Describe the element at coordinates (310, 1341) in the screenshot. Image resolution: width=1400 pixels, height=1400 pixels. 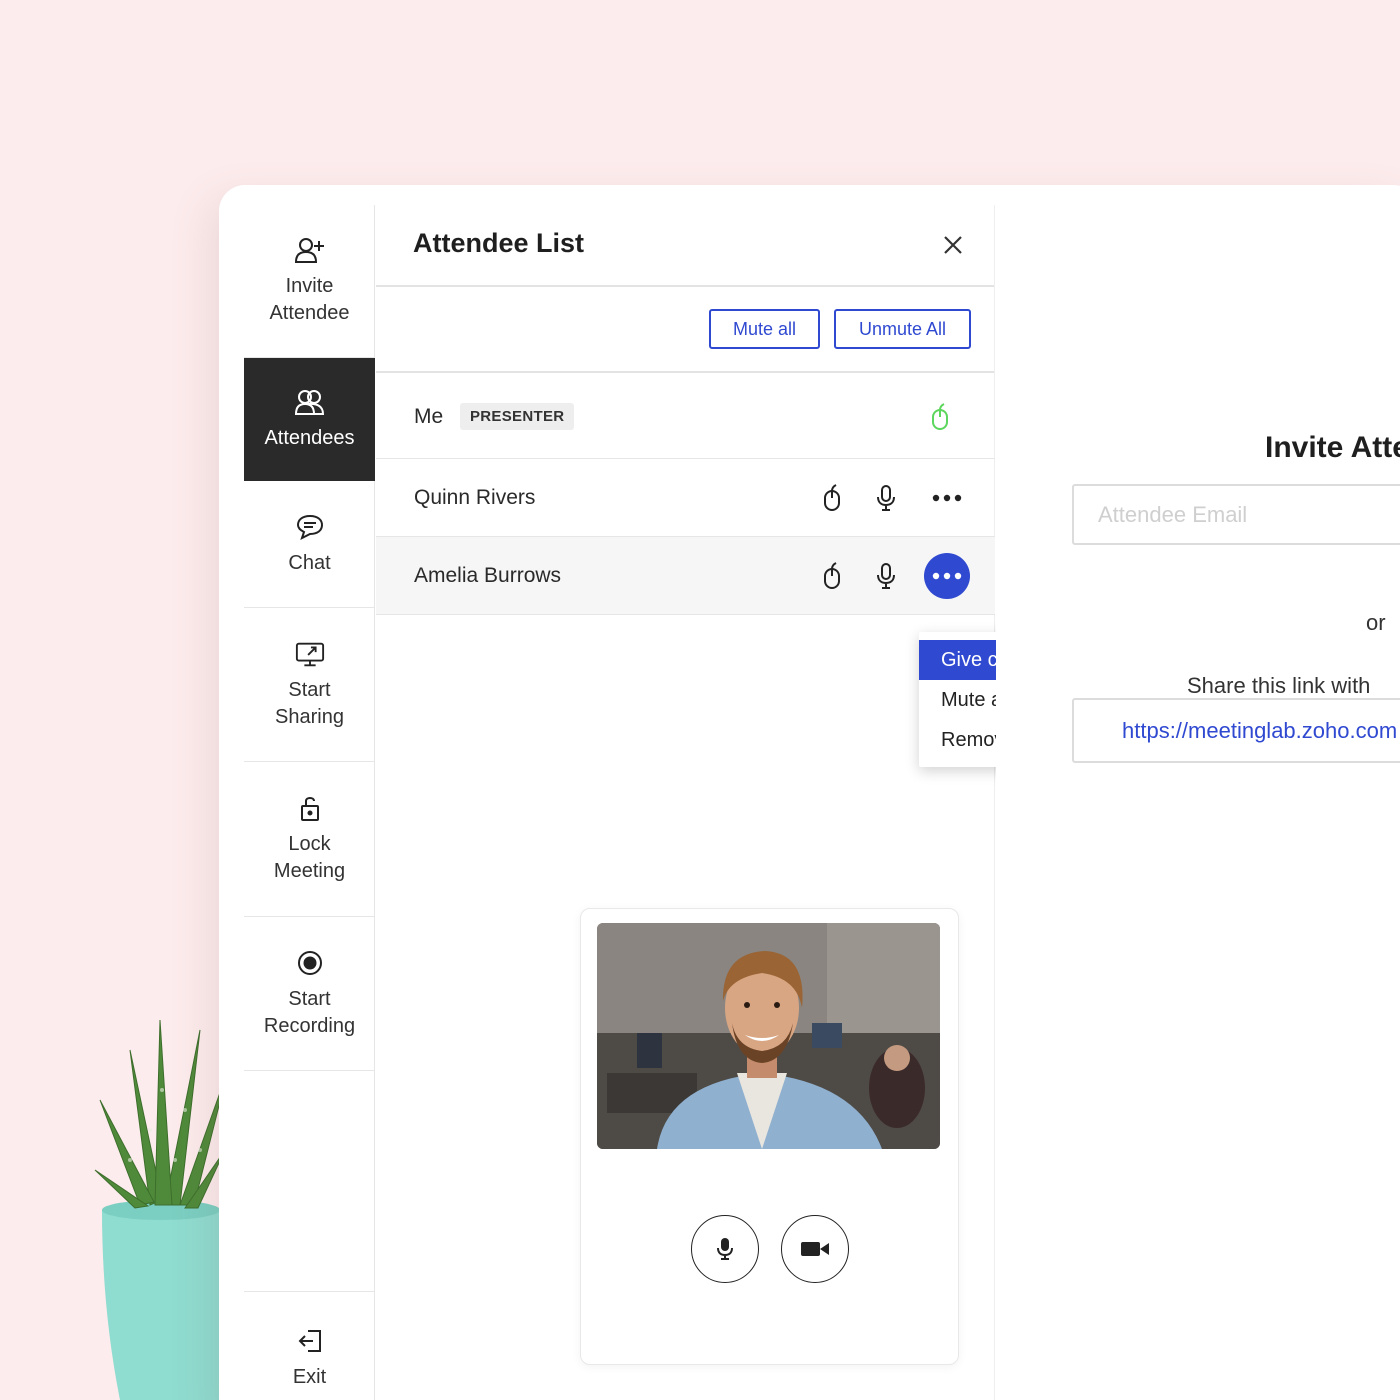
I see `exit-icon` at that location.